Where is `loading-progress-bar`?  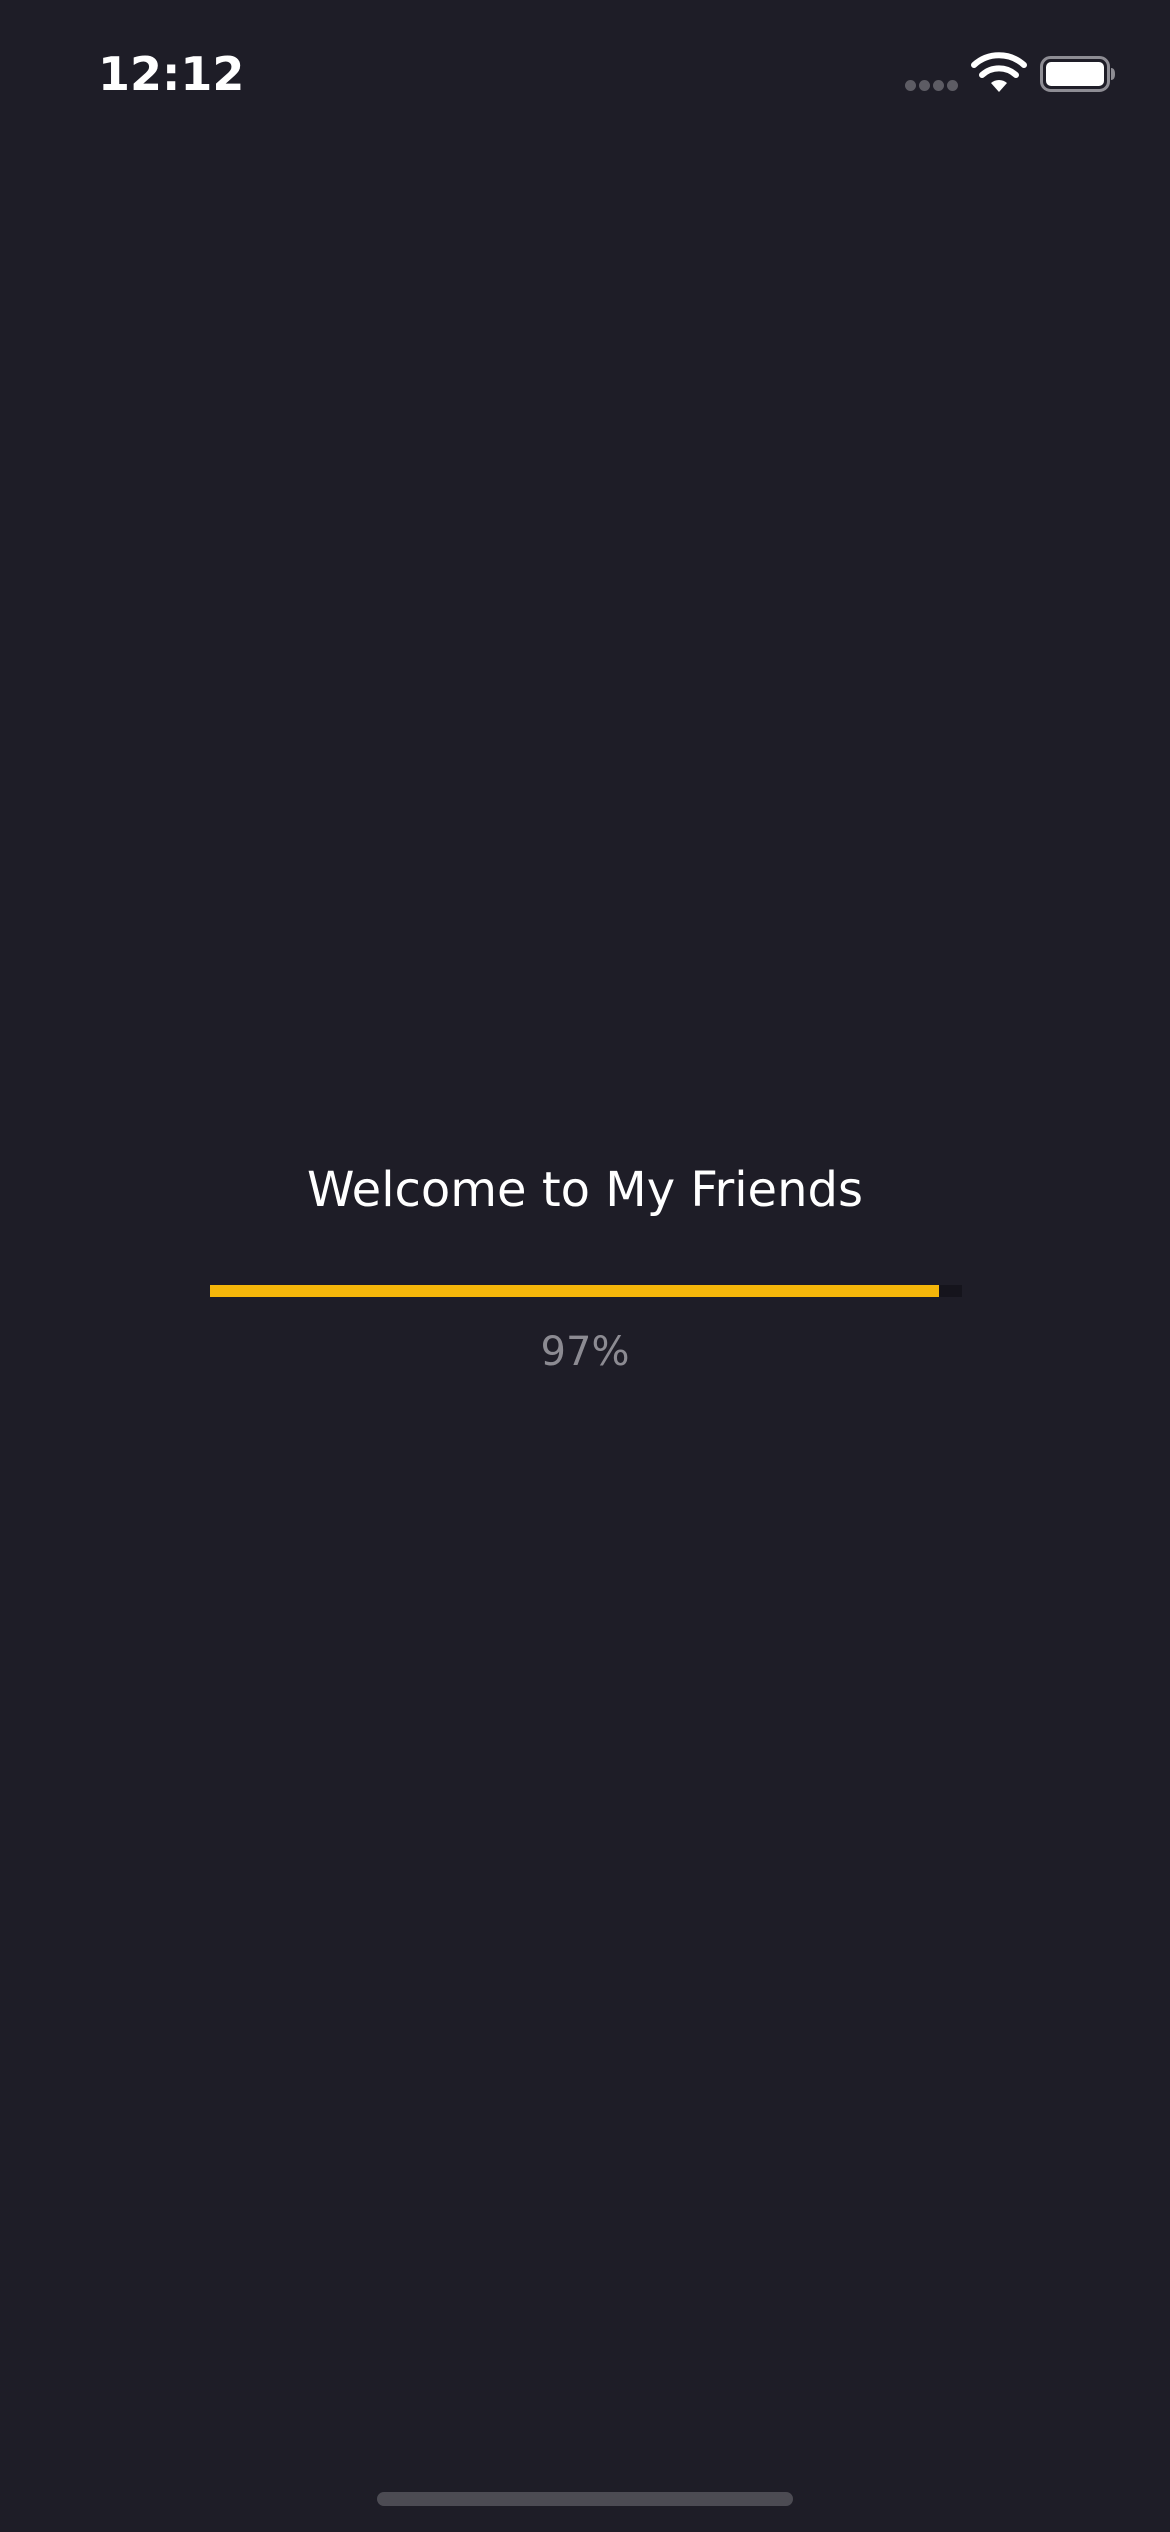 loading-progress-bar is located at coordinates (586, 1291).